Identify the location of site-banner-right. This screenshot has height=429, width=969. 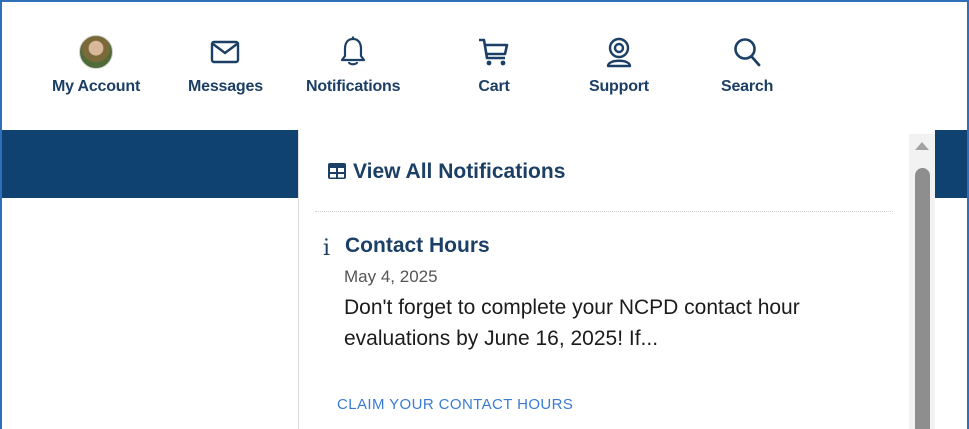
(951, 164).